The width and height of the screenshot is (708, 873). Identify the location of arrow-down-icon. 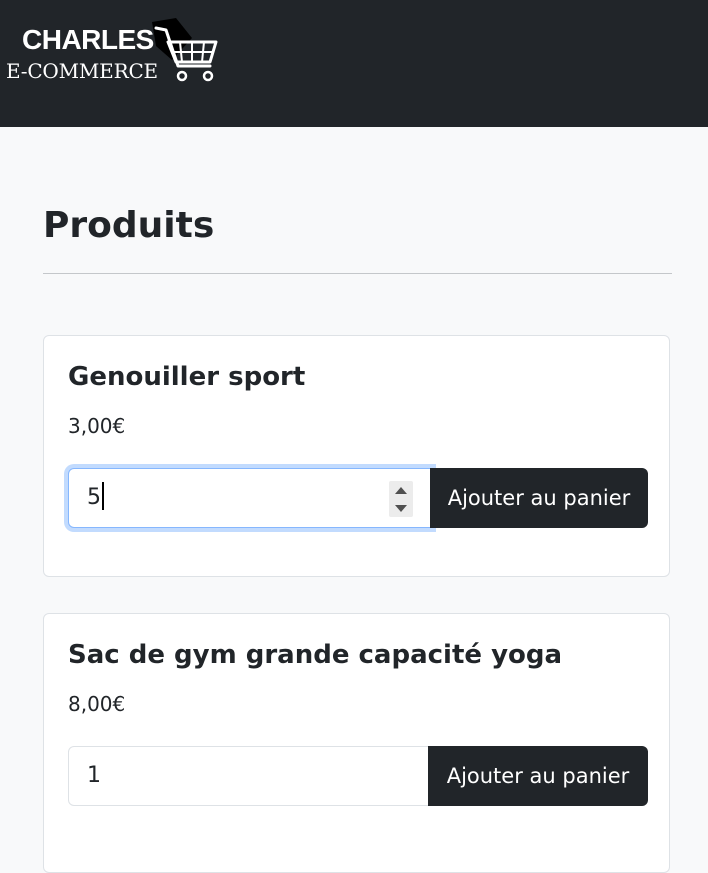
(401, 508).